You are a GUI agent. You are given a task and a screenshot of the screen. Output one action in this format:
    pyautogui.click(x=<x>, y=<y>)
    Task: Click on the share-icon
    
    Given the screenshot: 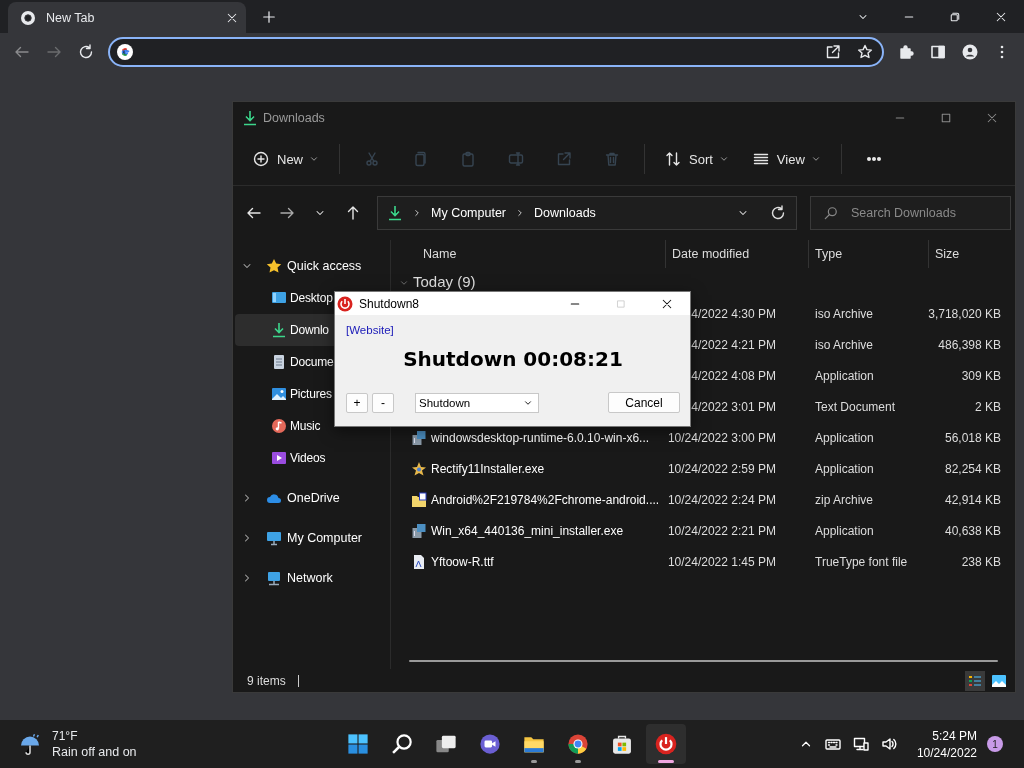 What is the action you would take?
    pyautogui.click(x=833, y=51)
    